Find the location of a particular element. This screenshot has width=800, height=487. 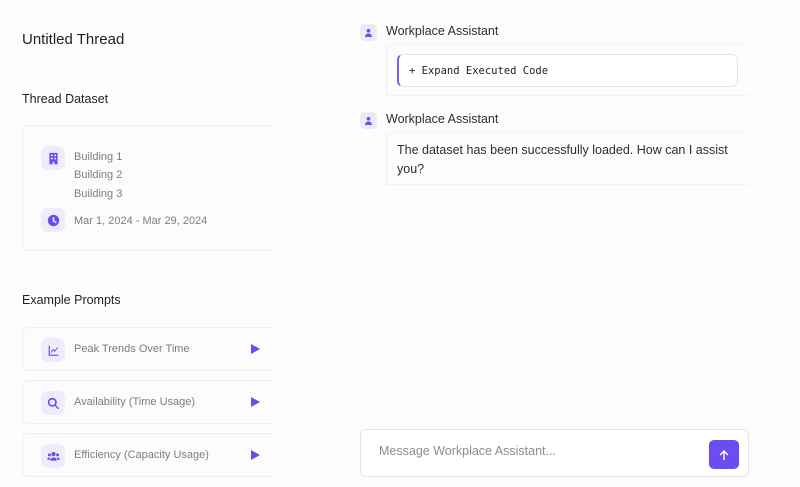

message-input is located at coordinates (539, 451).